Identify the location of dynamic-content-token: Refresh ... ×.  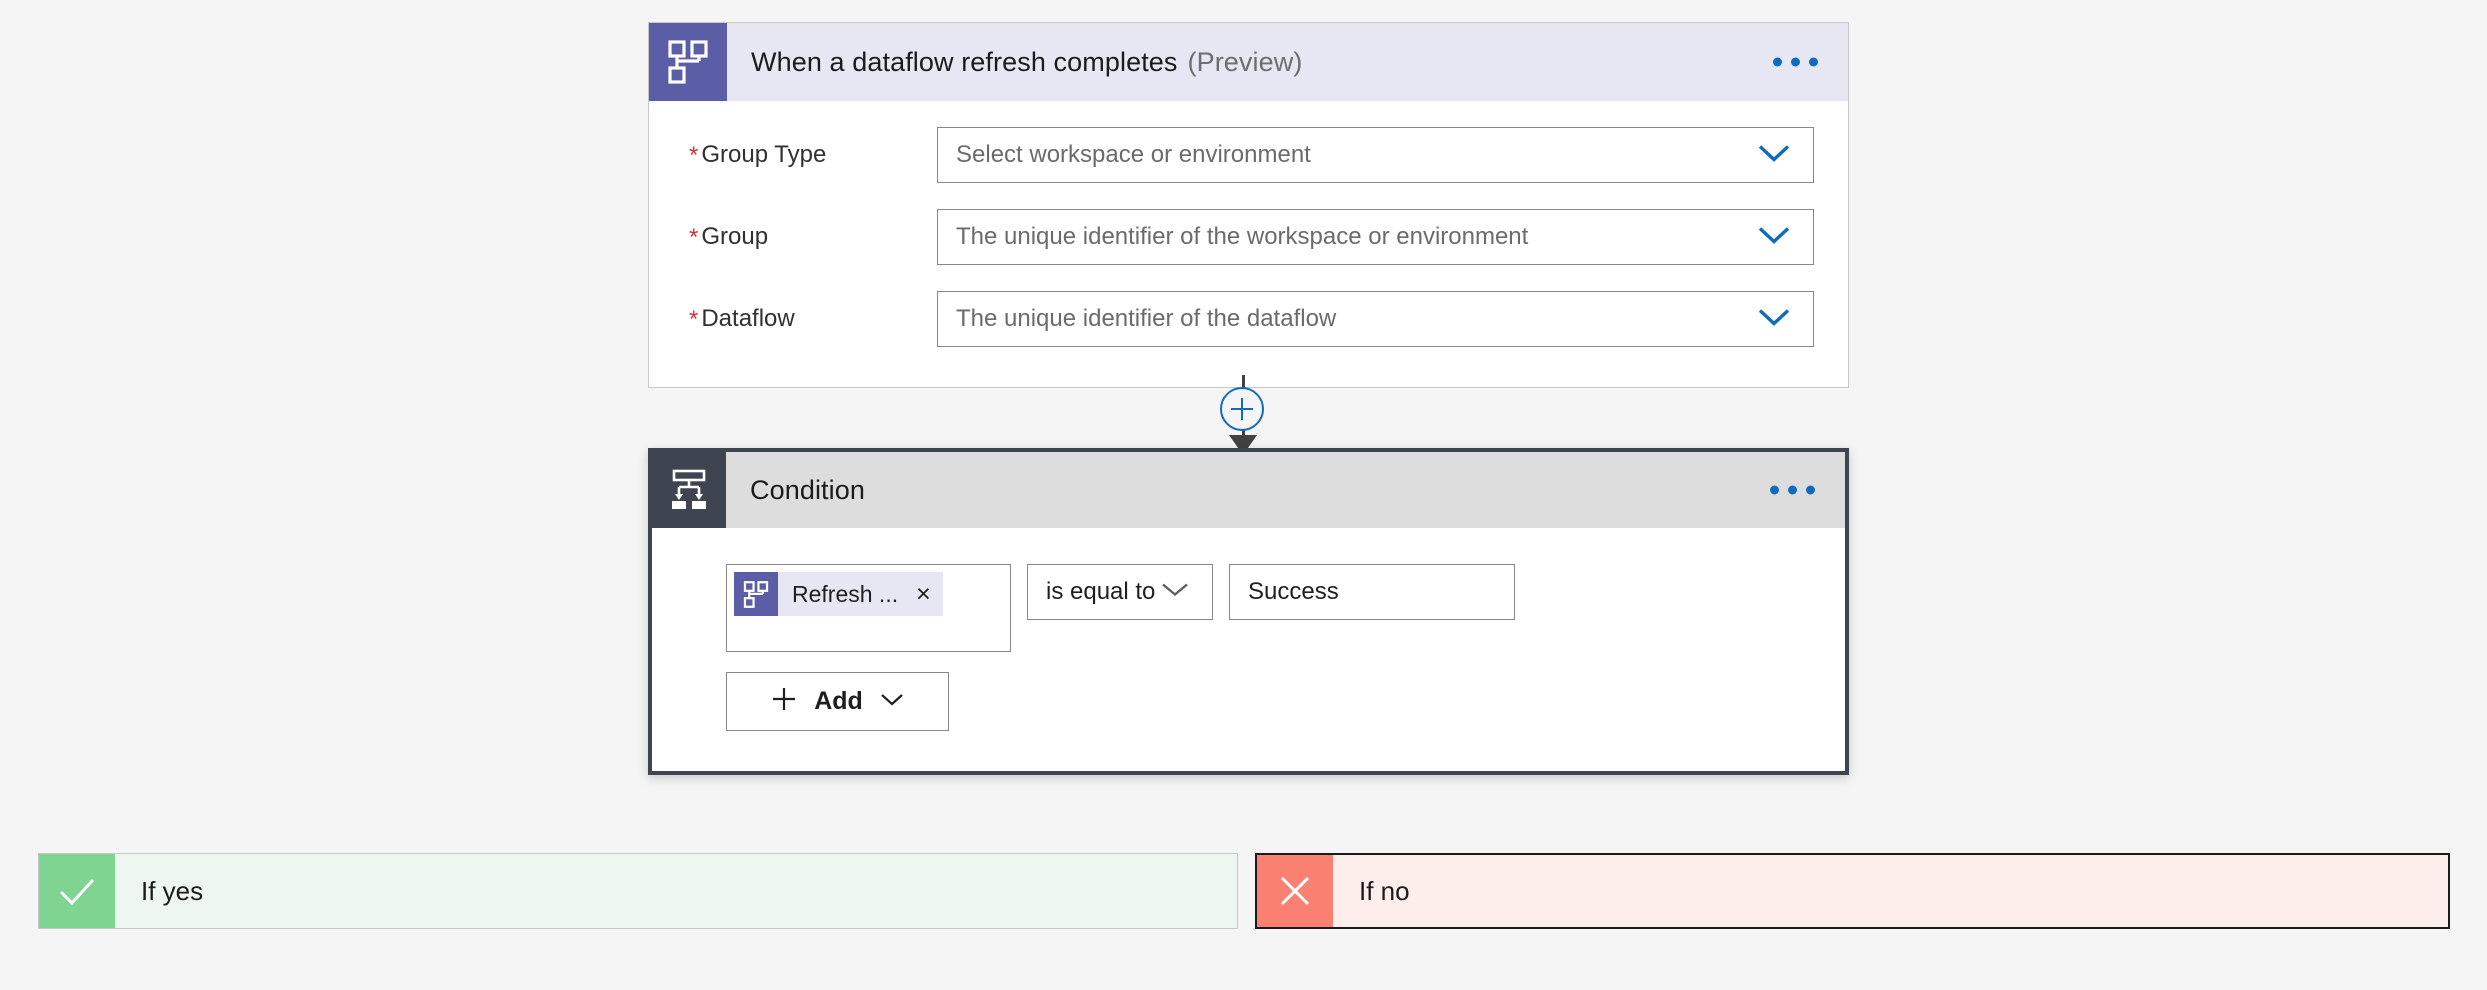
(838, 594).